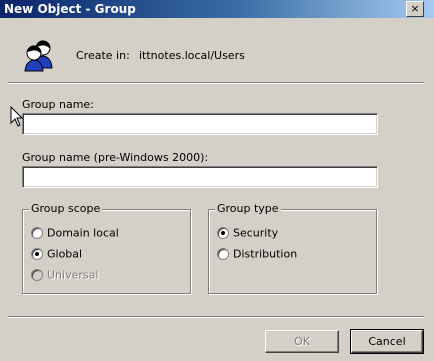  I want to click on radio-label: Universal, so click(73, 275).